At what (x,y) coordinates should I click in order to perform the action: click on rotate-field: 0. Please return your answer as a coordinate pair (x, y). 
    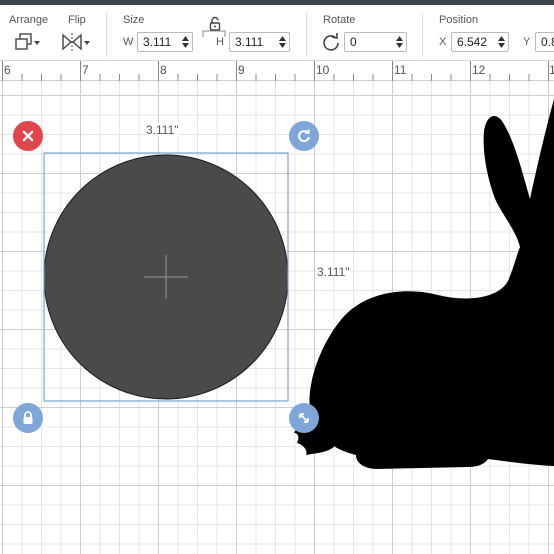
    Looking at the image, I should click on (375, 42).